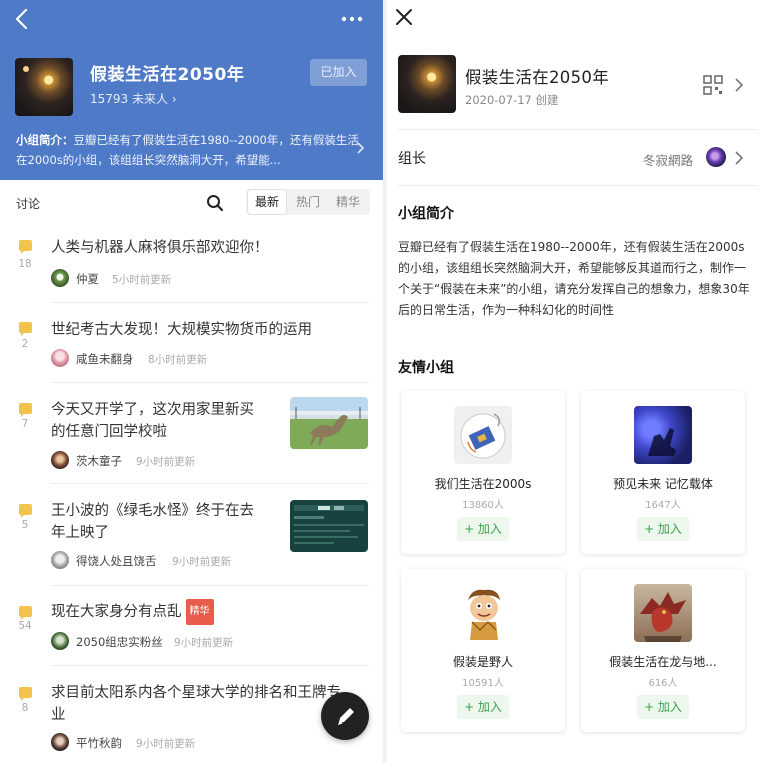 The height and width of the screenshot is (763, 770). I want to click on post-time: 8小时前更新, so click(178, 360).